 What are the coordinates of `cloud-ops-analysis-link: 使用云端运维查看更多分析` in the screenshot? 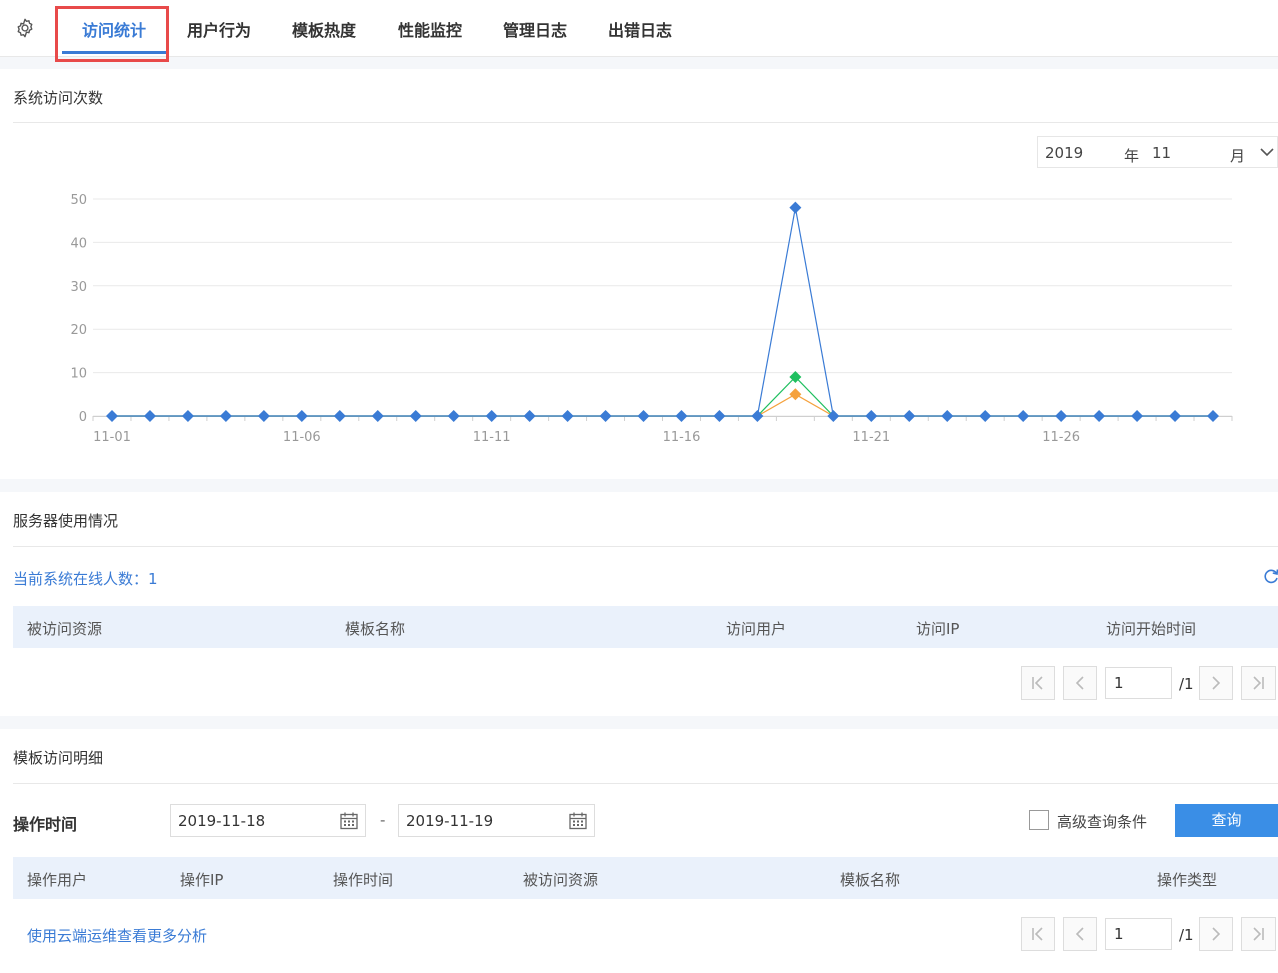 It's located at (117, 935).